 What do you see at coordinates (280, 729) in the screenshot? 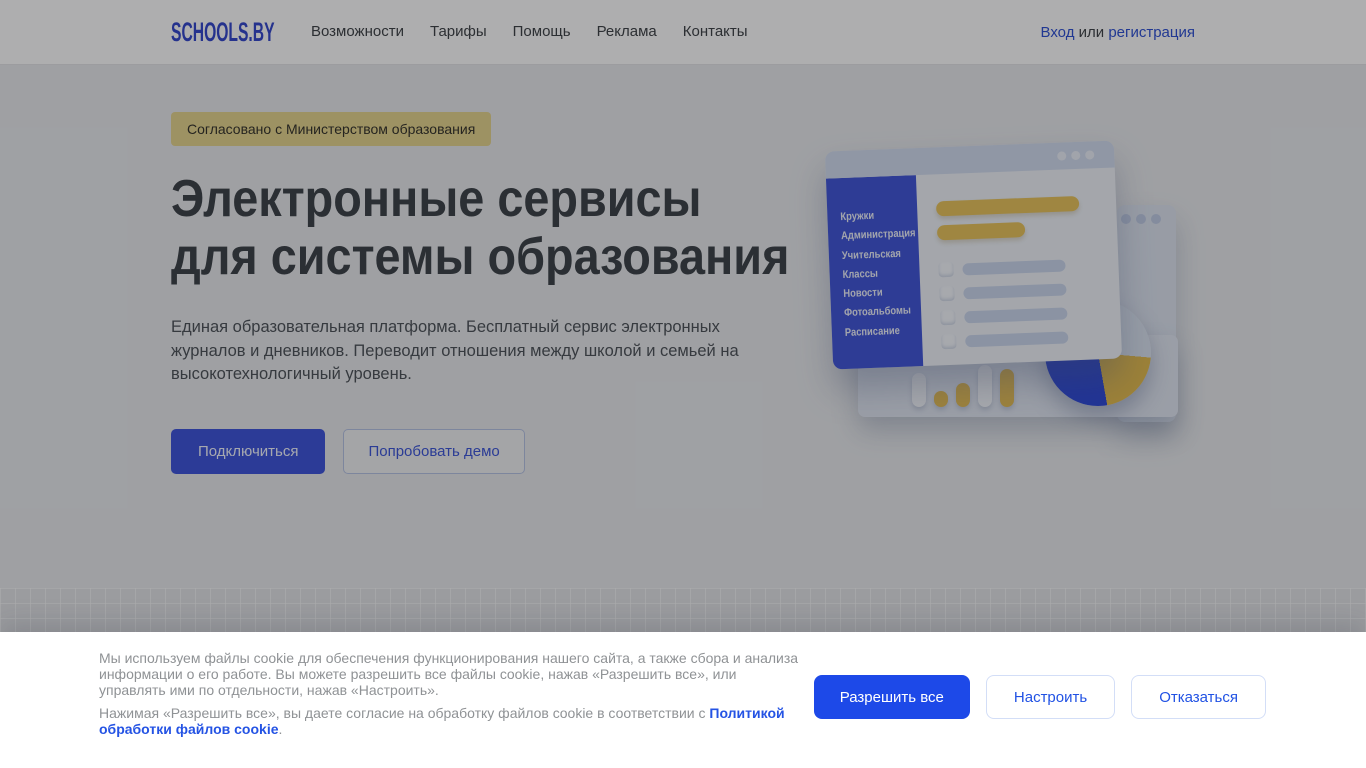
I see `cookie-paragraph-2-suffix: .` at bounding box center [280, 729].